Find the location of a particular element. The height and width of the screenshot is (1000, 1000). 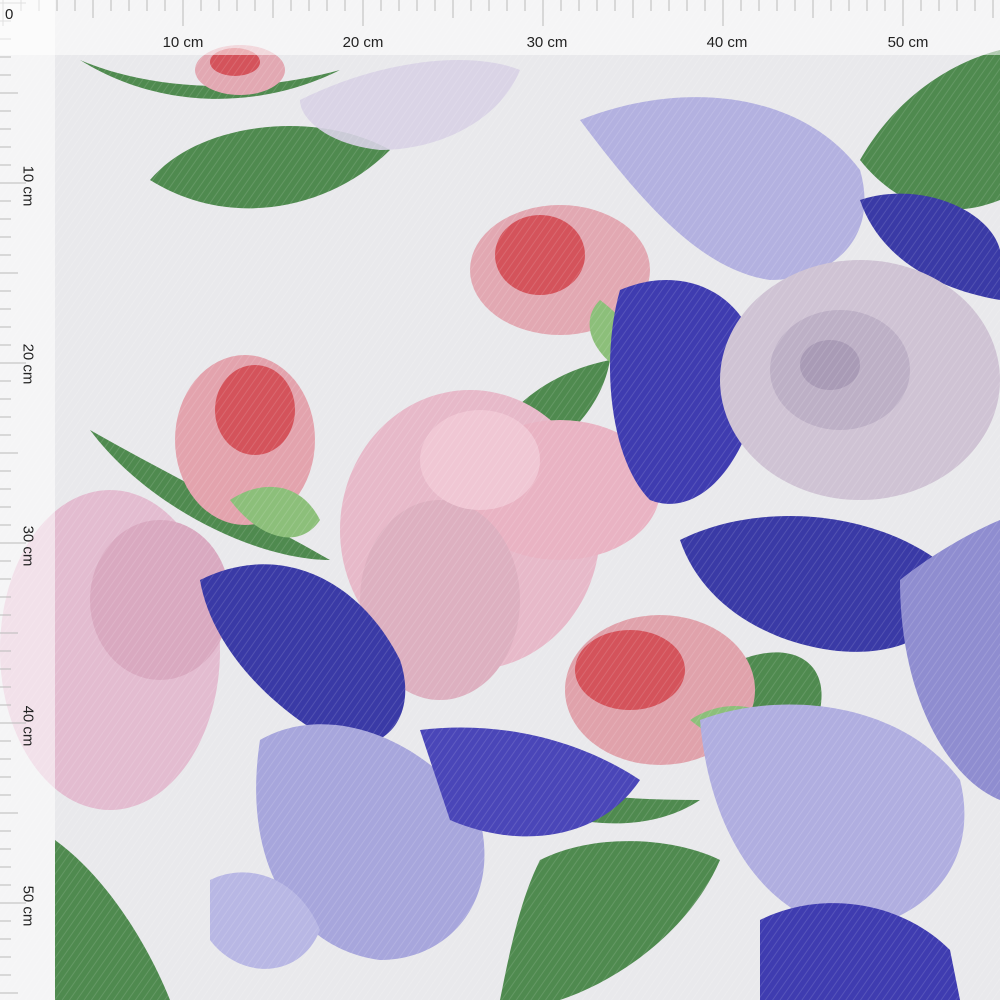

ruler-left-label-20: 20 cm is located at coordinates (28, 364).